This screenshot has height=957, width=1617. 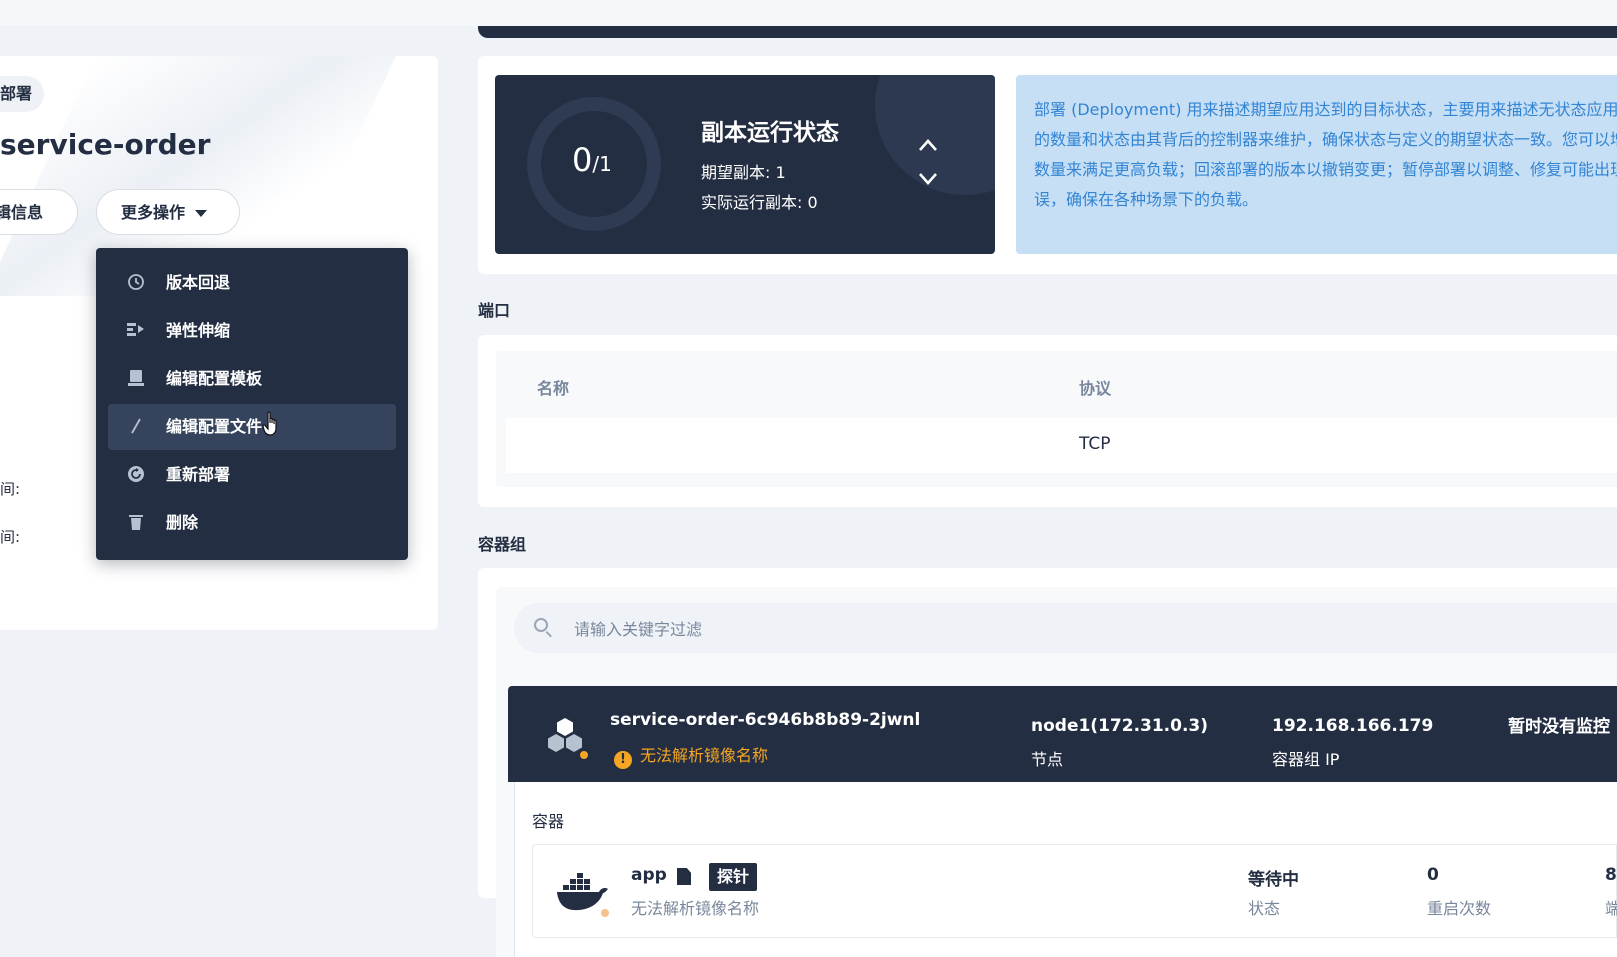 I want to click on file-icon, so click(x=684, y=876).